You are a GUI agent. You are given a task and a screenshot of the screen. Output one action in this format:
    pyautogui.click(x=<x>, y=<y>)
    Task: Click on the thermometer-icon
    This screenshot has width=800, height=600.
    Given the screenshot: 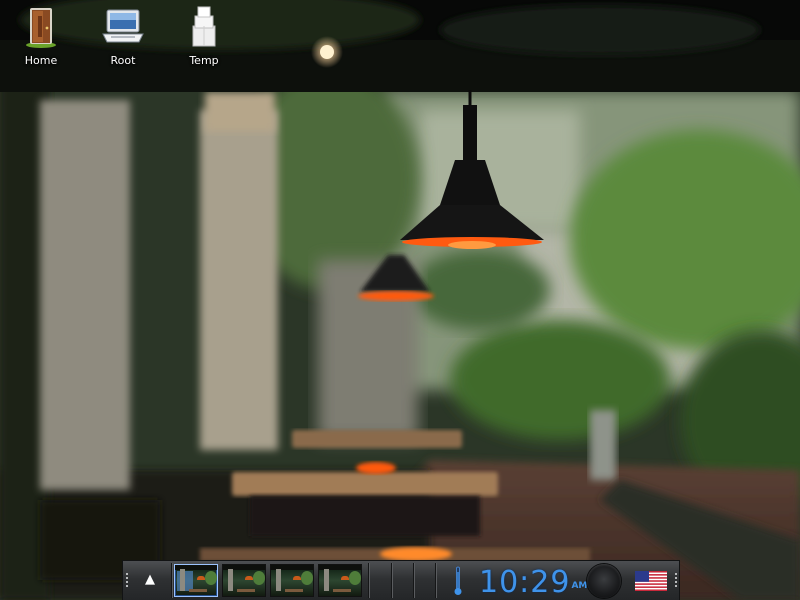 What is the action you would take?
    pyautogui.click(x=458, y=581)
    